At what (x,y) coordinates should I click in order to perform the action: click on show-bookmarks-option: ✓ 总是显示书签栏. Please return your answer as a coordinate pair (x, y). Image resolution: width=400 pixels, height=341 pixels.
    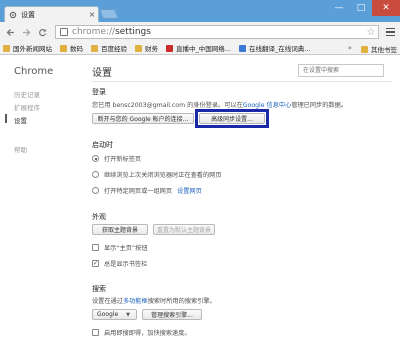
    Looking at the image, I should click on (119, 263).